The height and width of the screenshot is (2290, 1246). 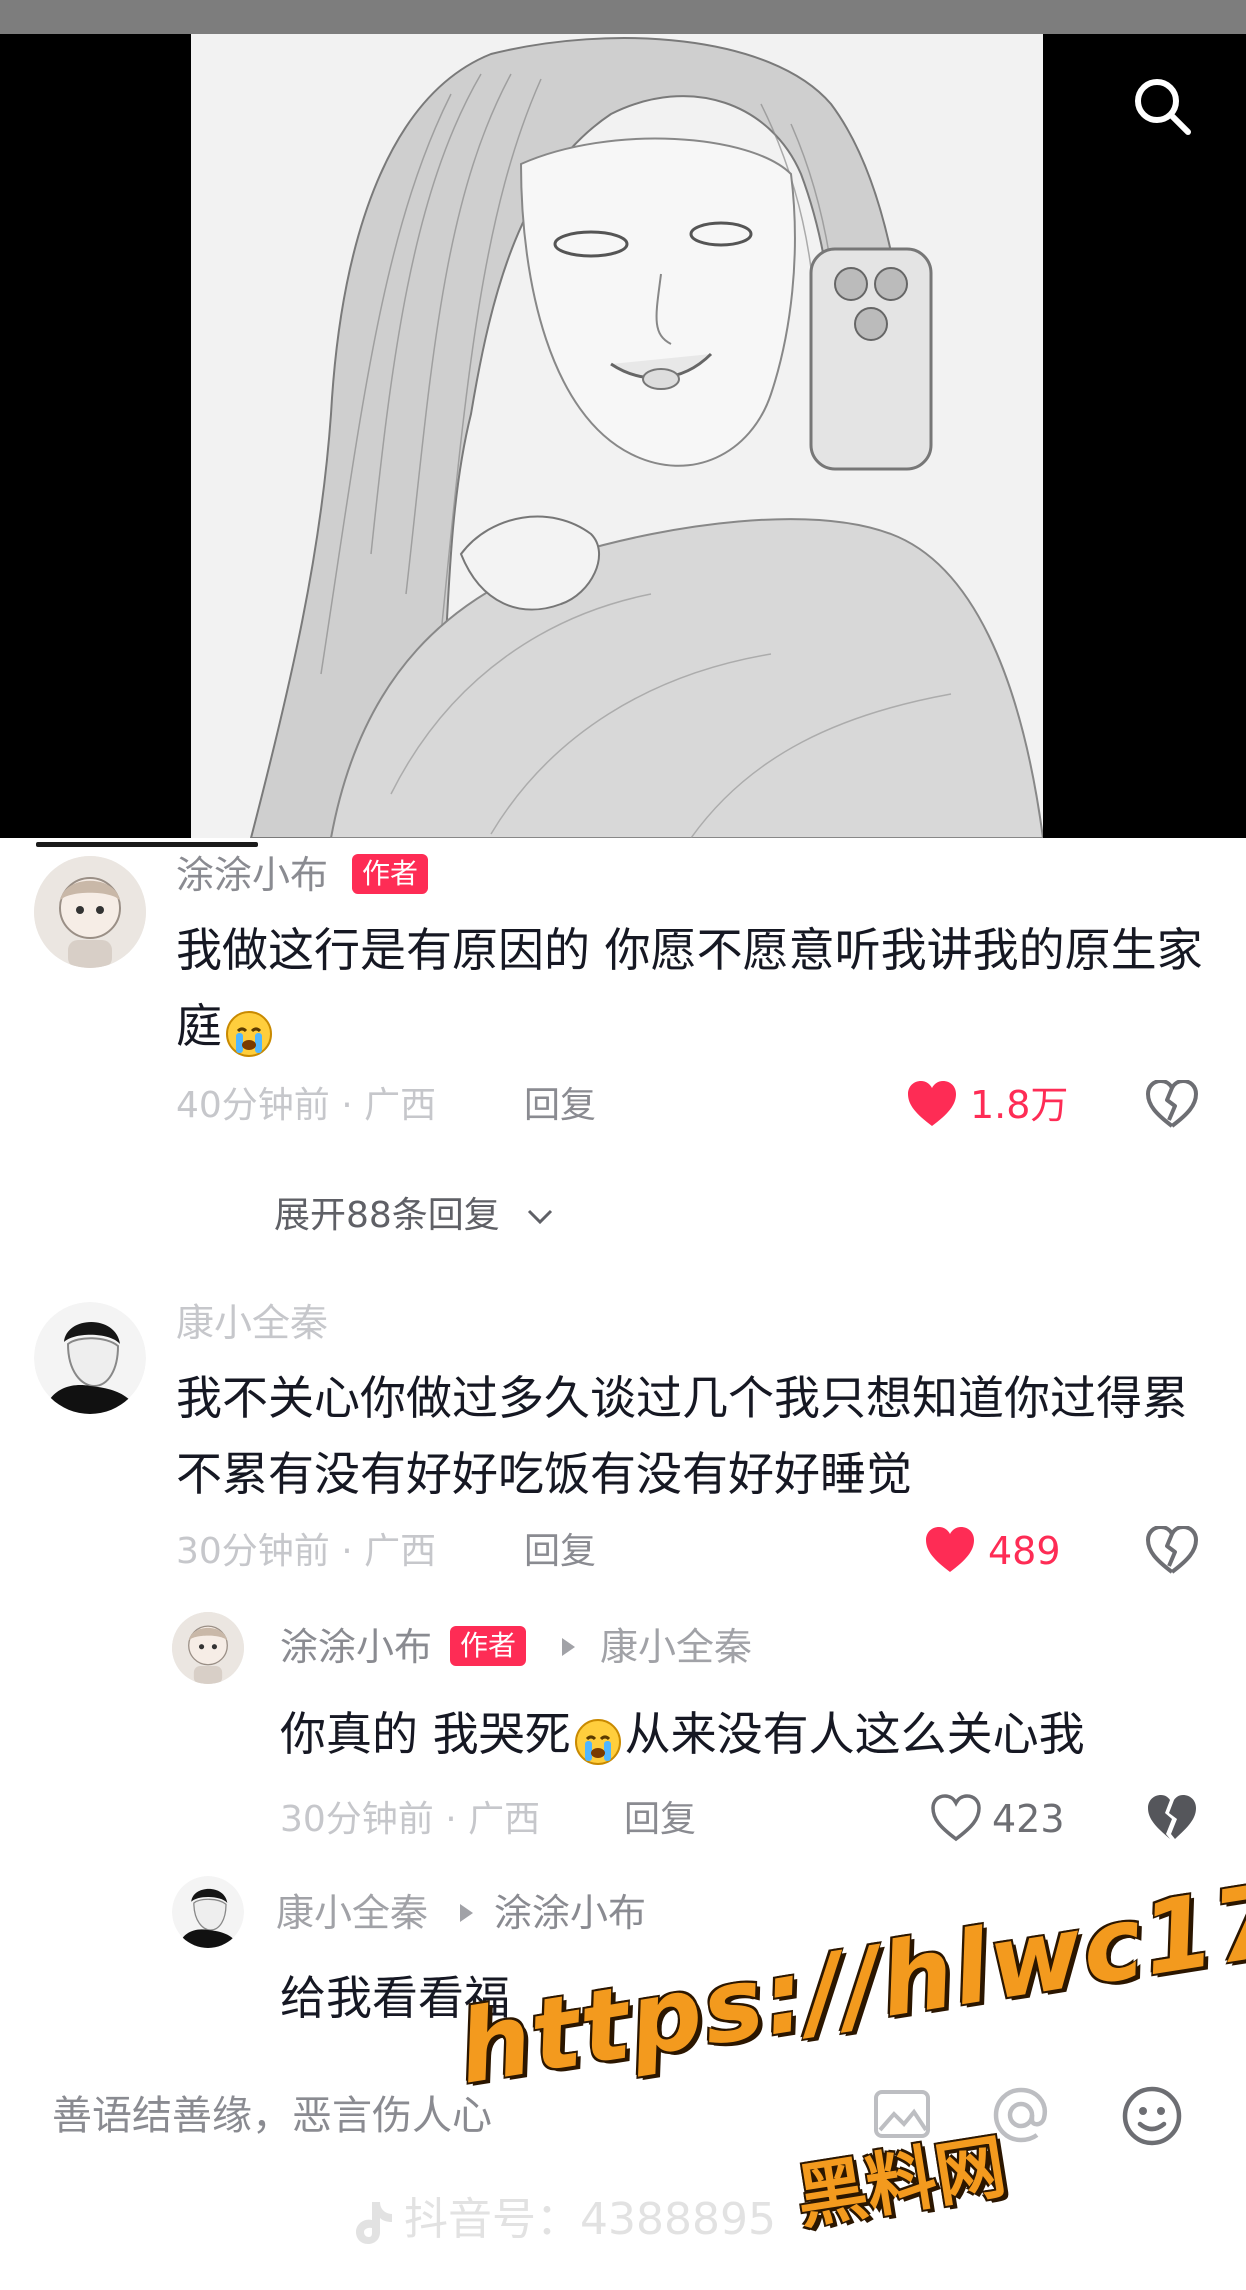 I want to click on like-count: 1.8万, so click(x=1019, y=1105).